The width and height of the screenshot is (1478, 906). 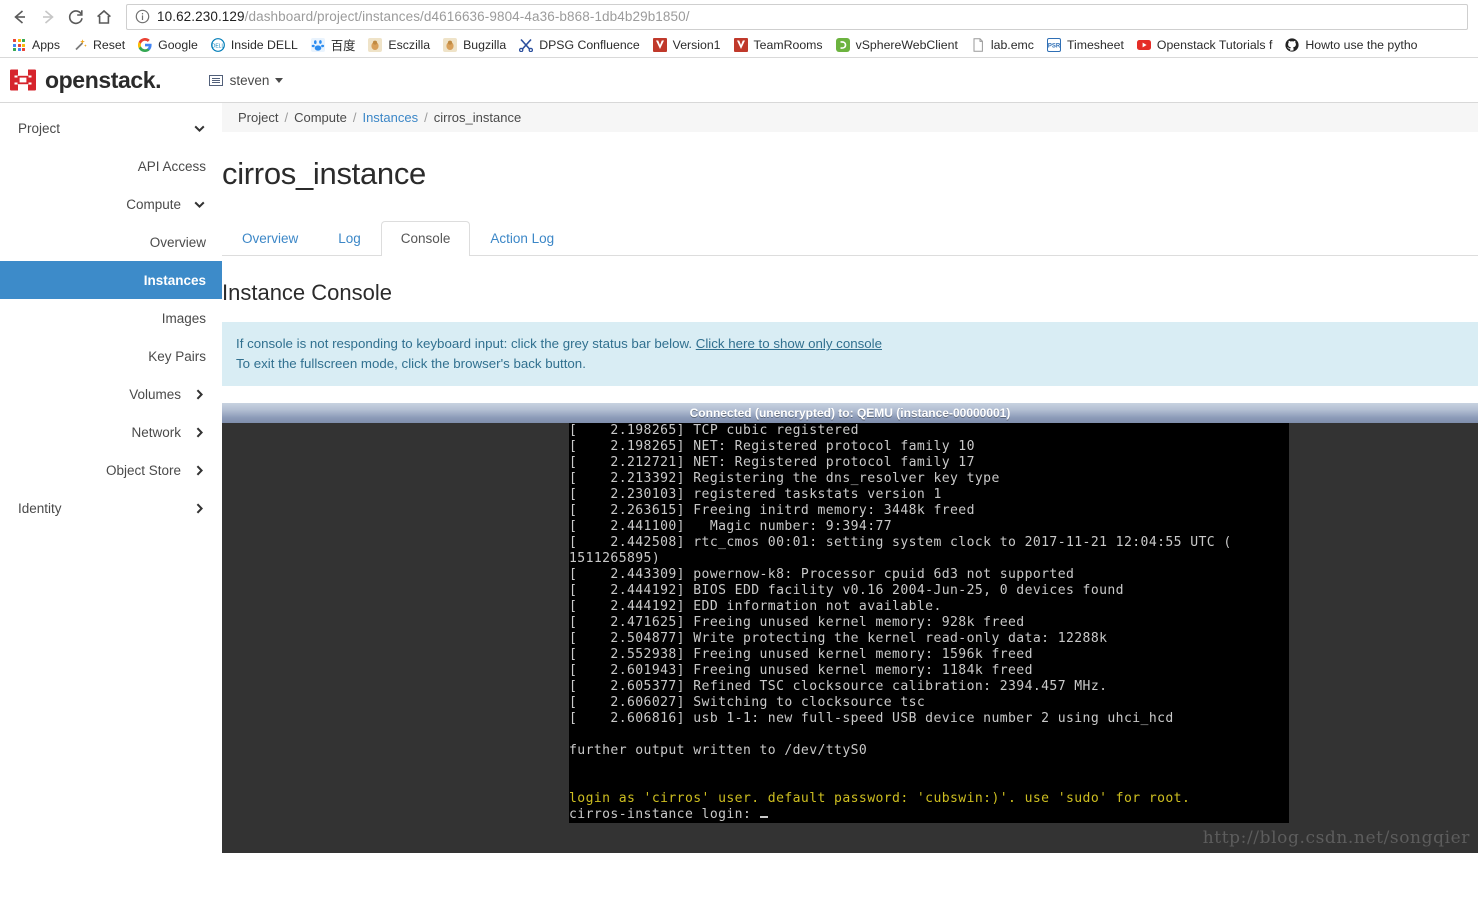 What do you see at coordinates (177, 356) in the screenshot?
I see `sidebar-item-label: Key Pairs` at bounding box center [177, 356].